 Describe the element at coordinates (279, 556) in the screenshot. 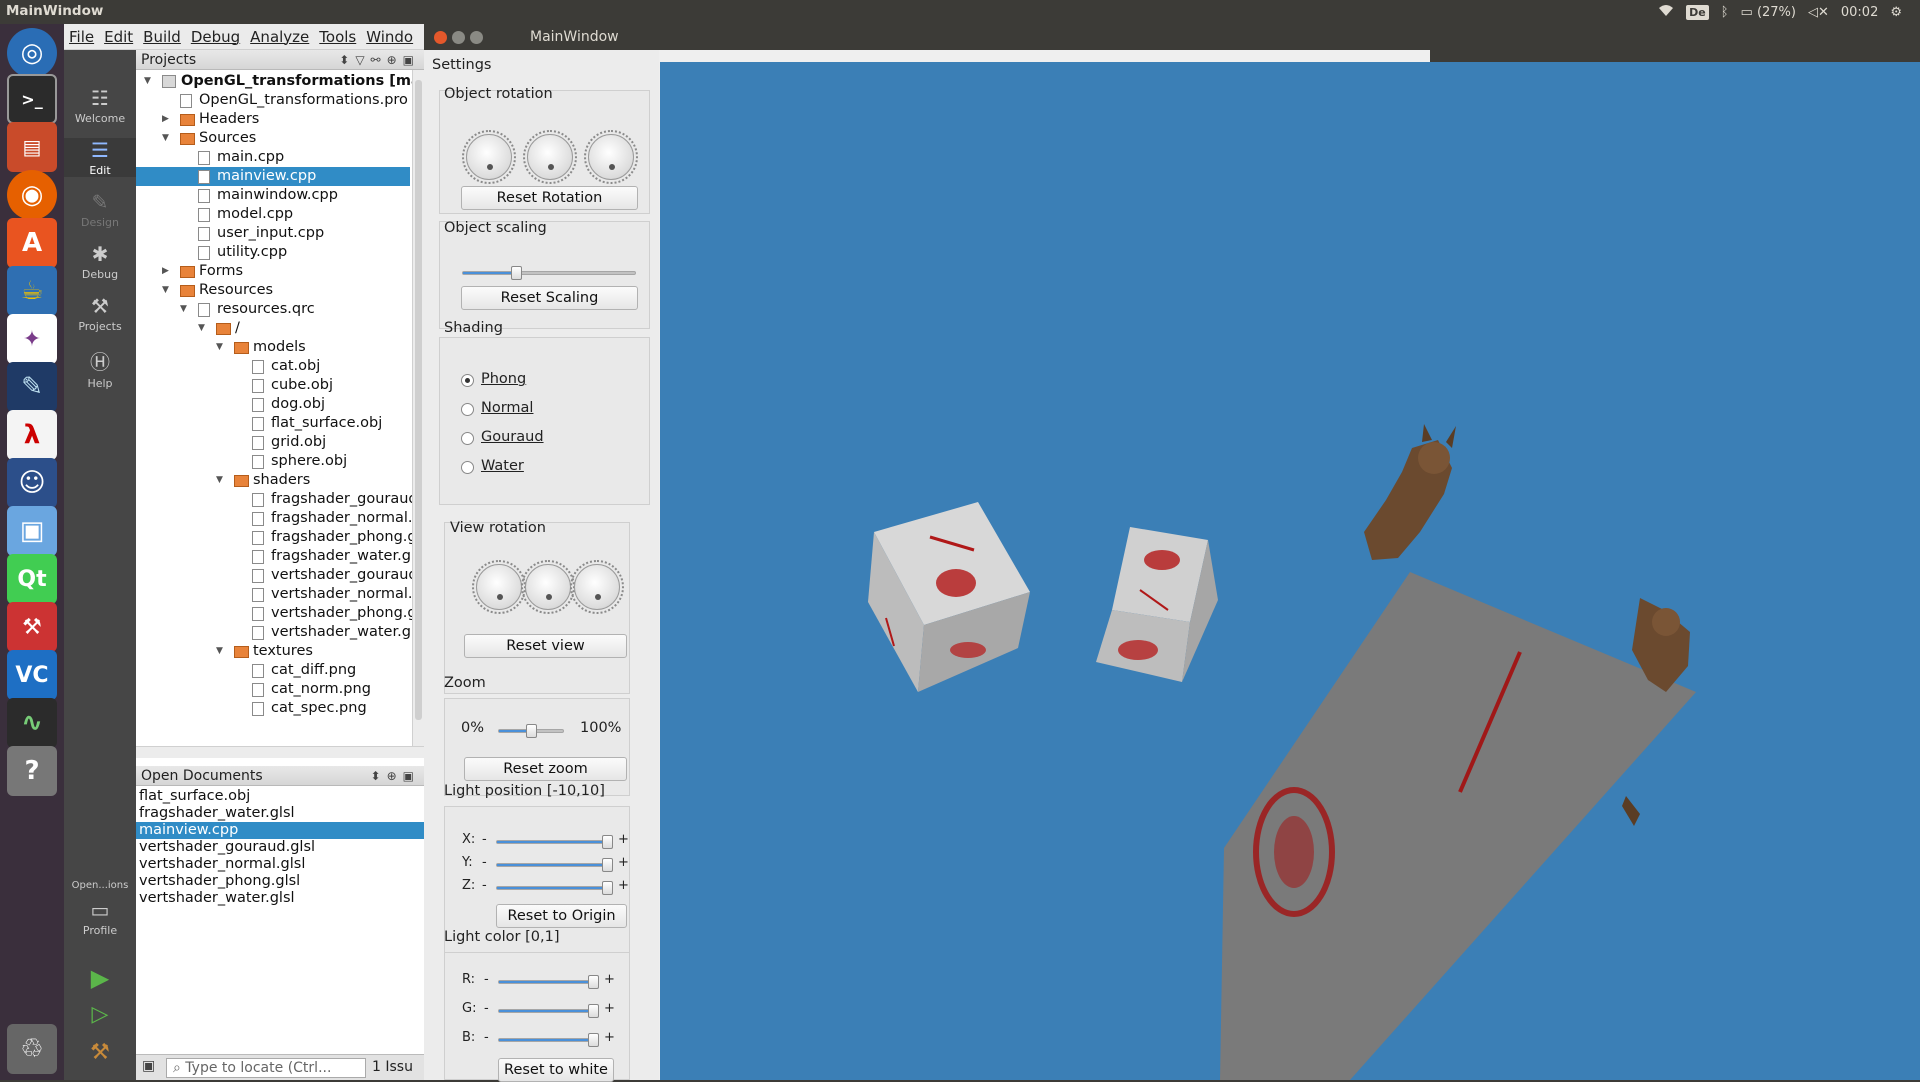

I see `tree-item: fragshader_water.gls` at that location.